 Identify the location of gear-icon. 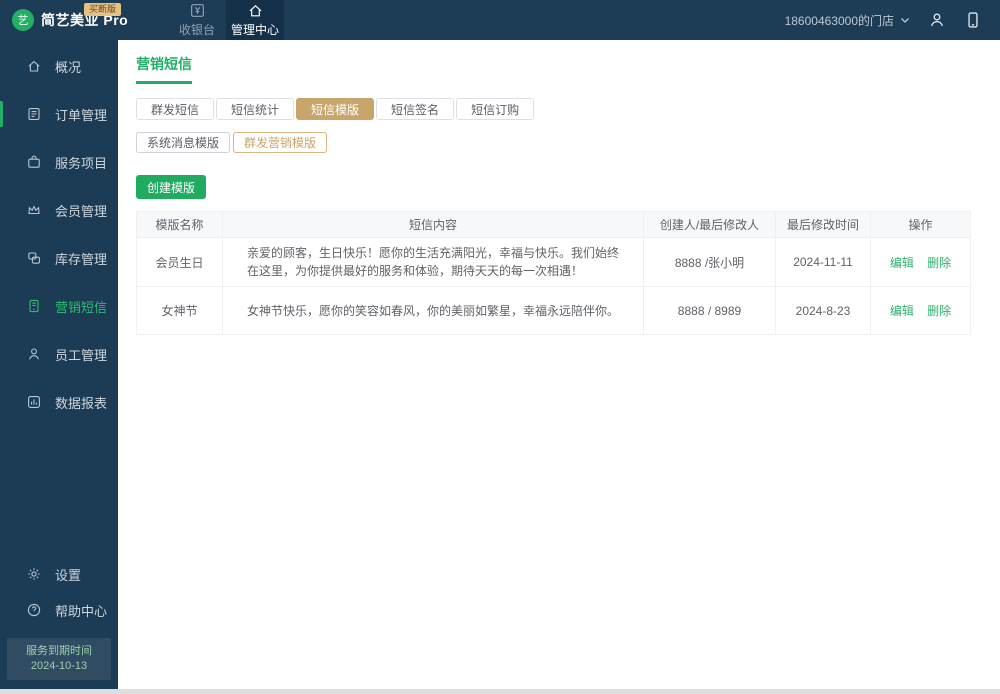
(34, 574).